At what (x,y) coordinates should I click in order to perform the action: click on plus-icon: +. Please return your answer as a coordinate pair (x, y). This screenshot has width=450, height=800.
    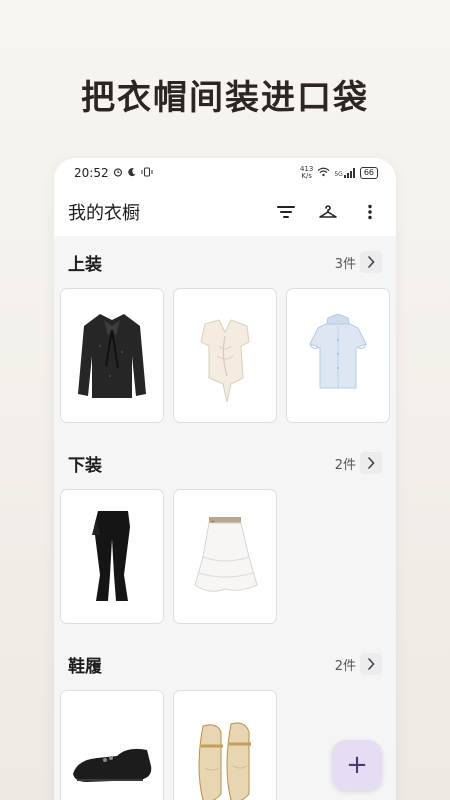
    Looking at the image, I should click on (357, 765).